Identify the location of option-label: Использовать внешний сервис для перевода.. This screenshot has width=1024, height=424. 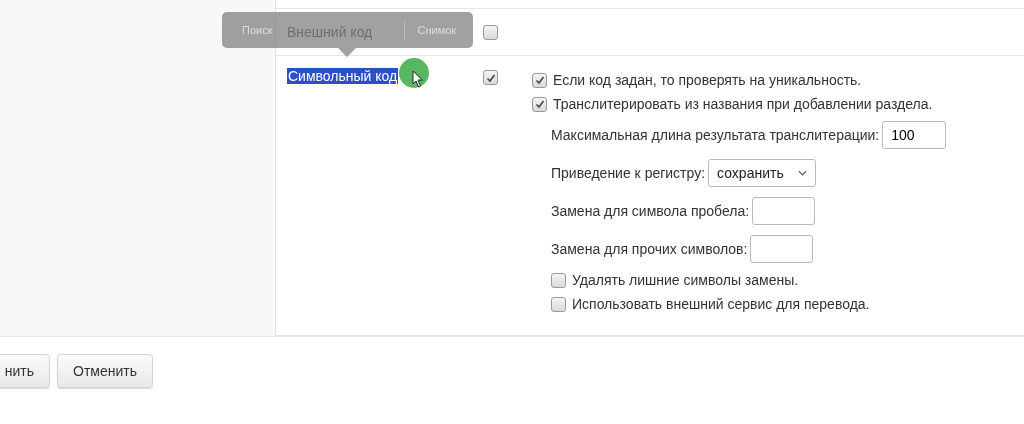
(721, 304).